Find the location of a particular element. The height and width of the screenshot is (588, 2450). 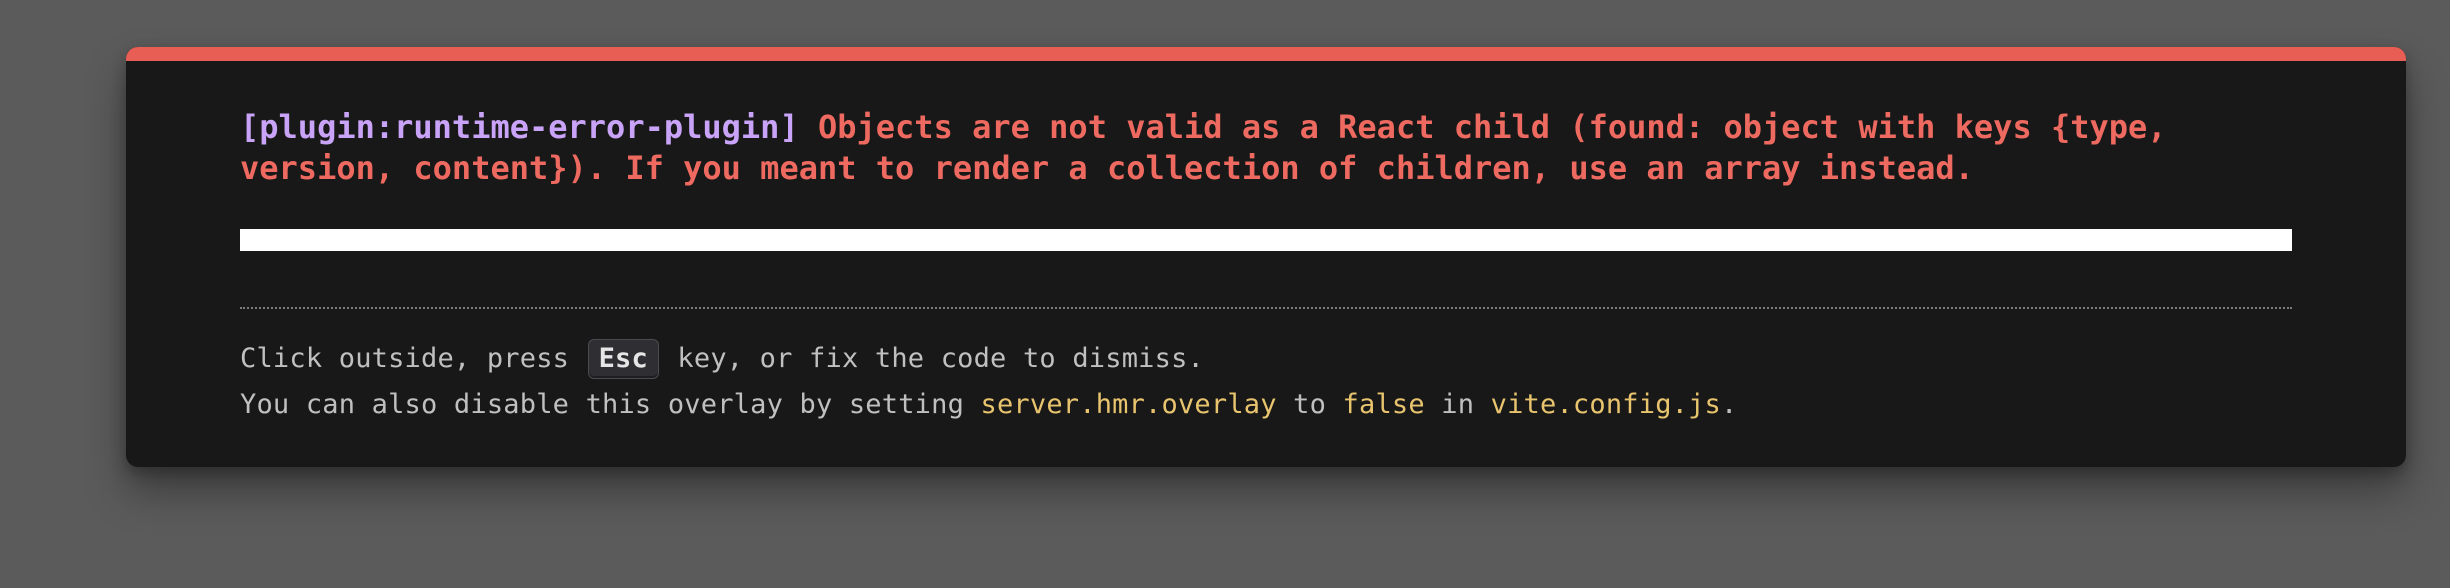

dismiss-tip-text-end: key, or fix the code to dismiss. is located at coordinates (932, 358).